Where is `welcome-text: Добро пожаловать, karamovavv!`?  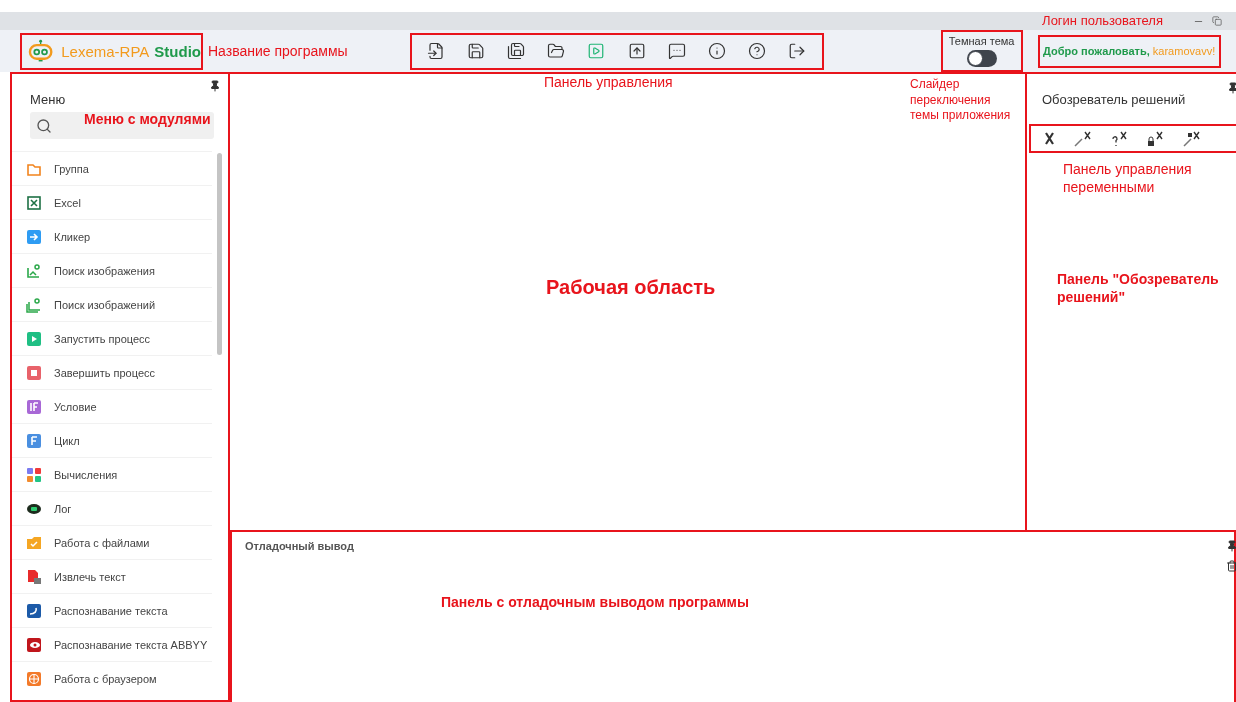
welcome-text: Добро пожаловать, karamovavv! is located at coordinates (1129, 51).